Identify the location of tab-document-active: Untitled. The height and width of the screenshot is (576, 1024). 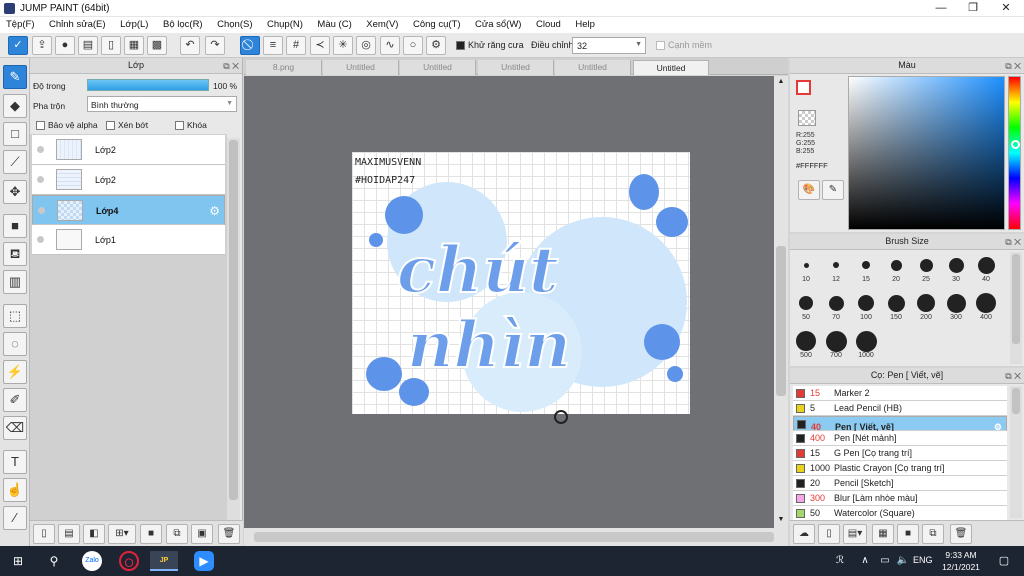
(671, 67).